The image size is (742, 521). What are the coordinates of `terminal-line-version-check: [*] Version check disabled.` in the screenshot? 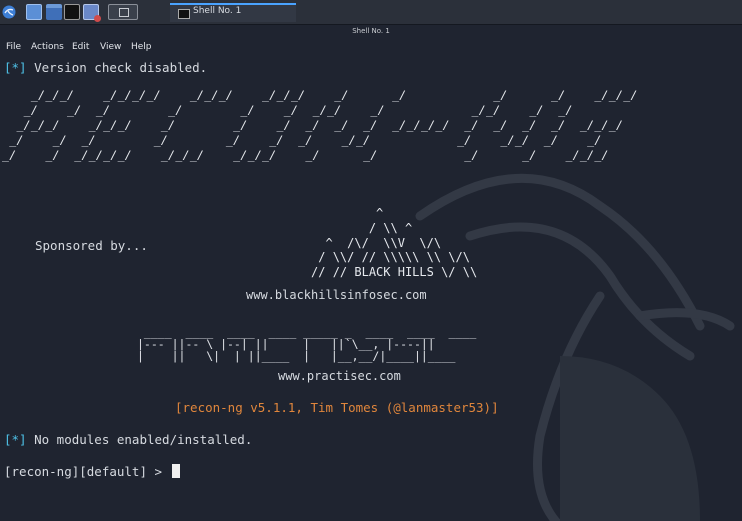 It's located at (105, 68).